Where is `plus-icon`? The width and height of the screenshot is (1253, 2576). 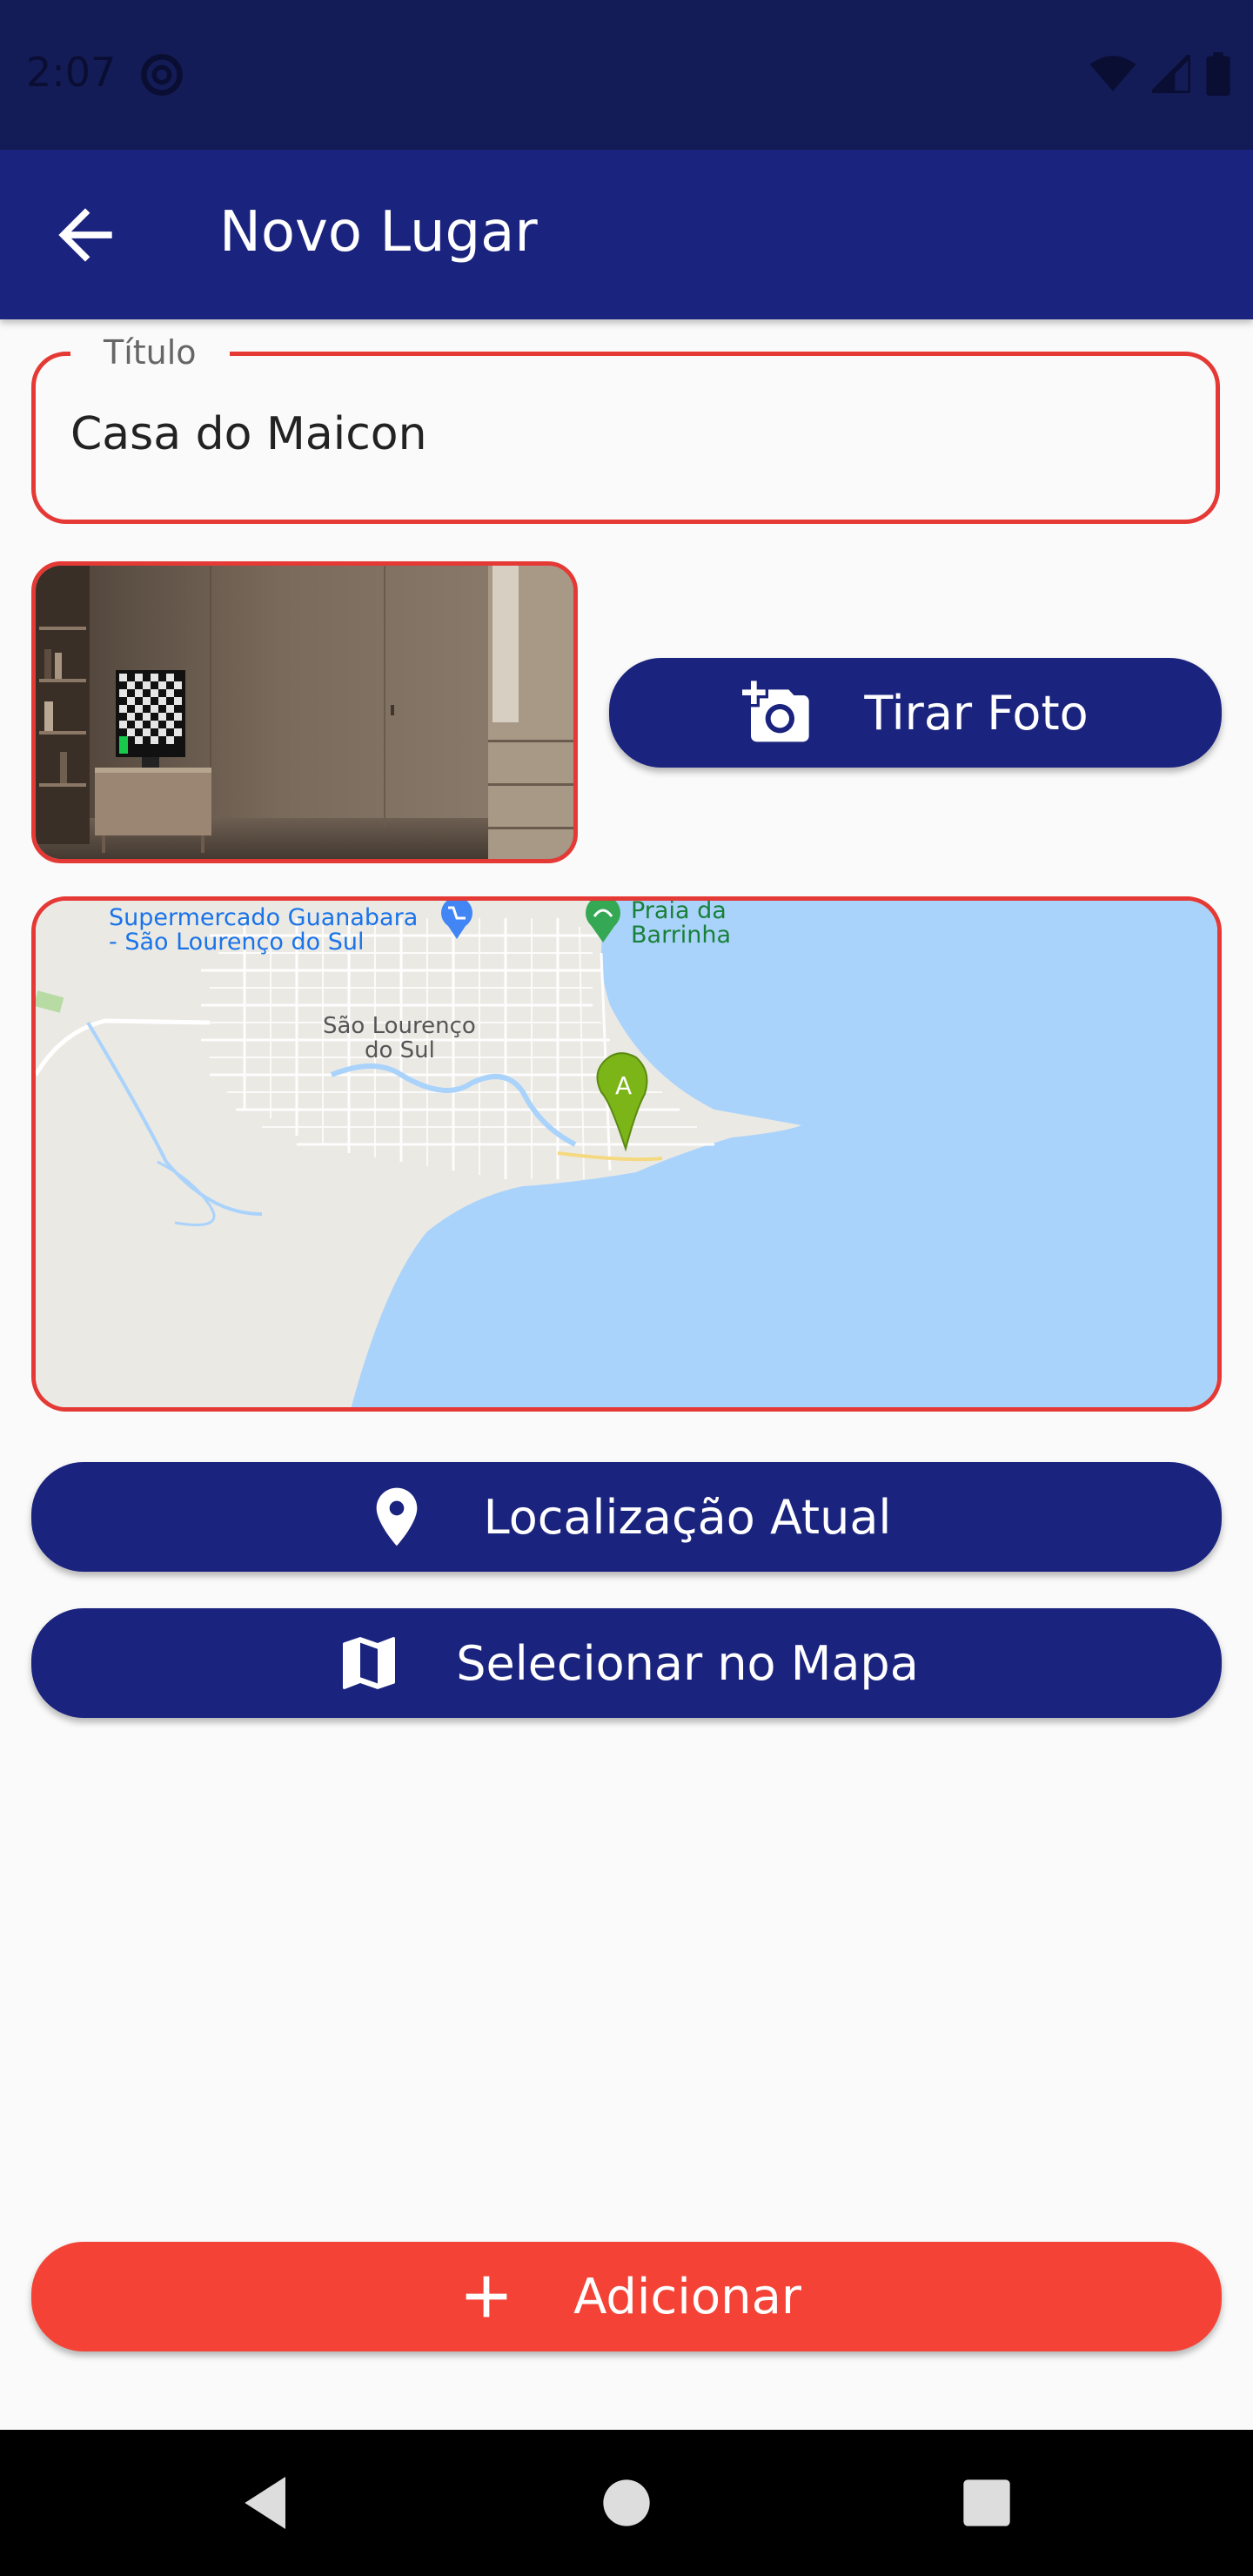 plus-icon is located at coordinates (487, 2297).